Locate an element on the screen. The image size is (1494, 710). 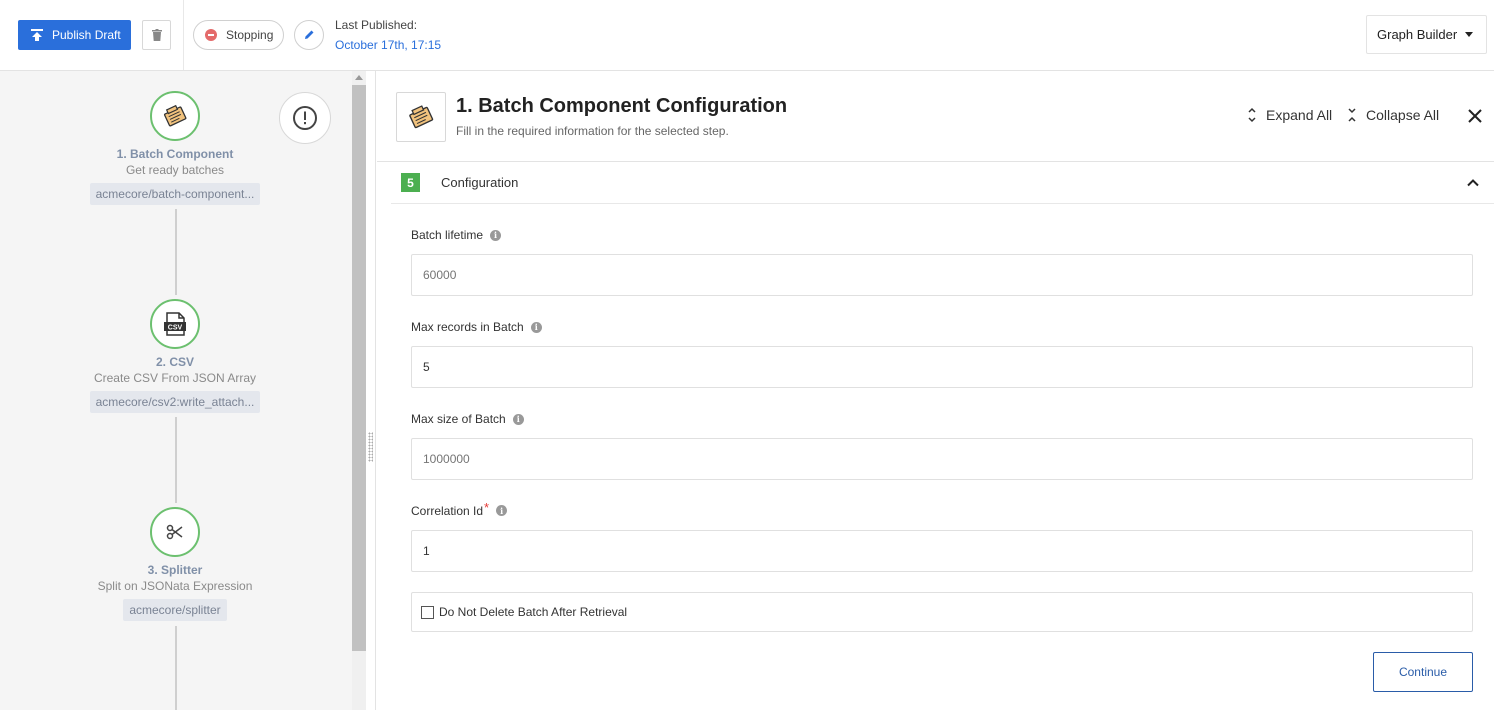
edit-button is located at coordinates (309, 35).